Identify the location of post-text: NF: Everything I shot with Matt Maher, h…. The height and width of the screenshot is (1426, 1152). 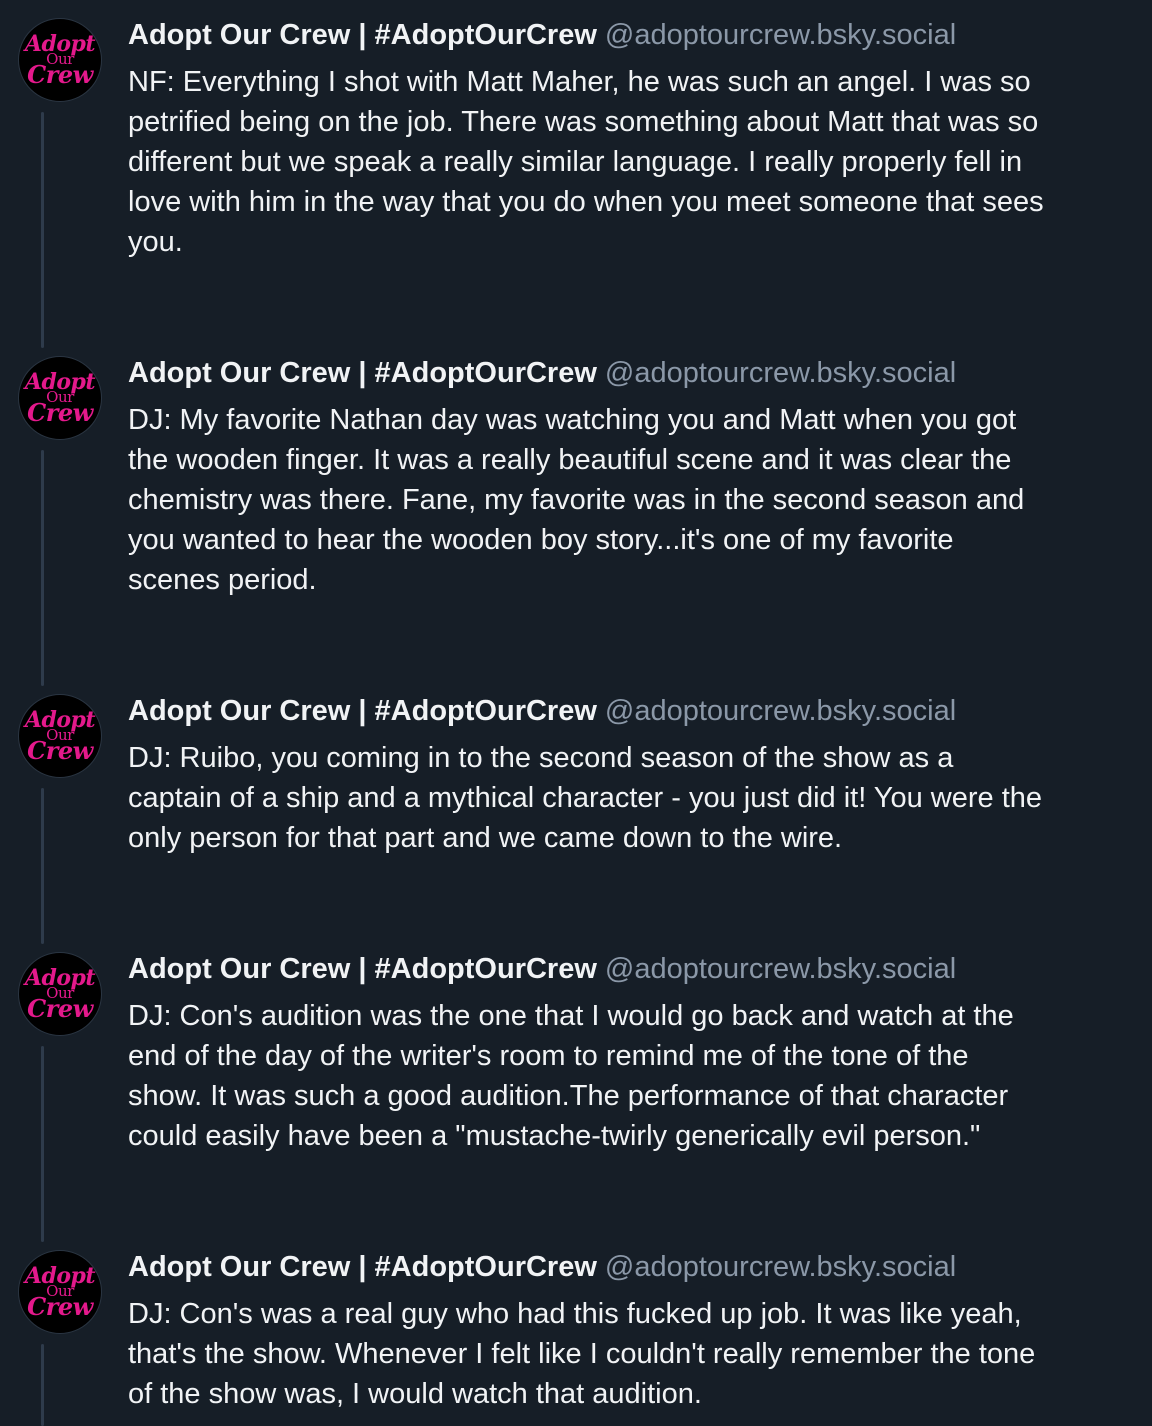
(586, 162).